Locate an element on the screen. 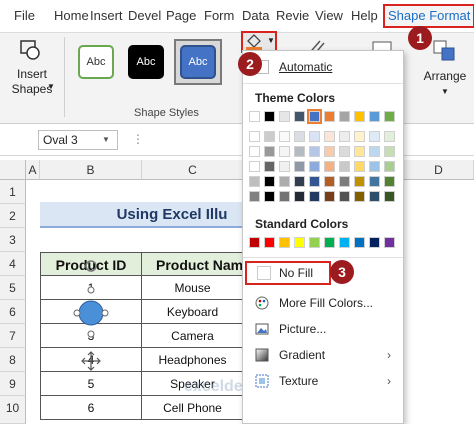 The height and width of the screenshot is (424, 474). chevron-down-icon: ▼ is located at coordinates (106, 139).